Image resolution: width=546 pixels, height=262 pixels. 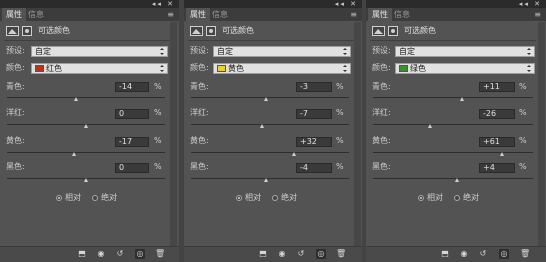 I want to click on cyan-label: 青色:, so click(x=381, y=86).